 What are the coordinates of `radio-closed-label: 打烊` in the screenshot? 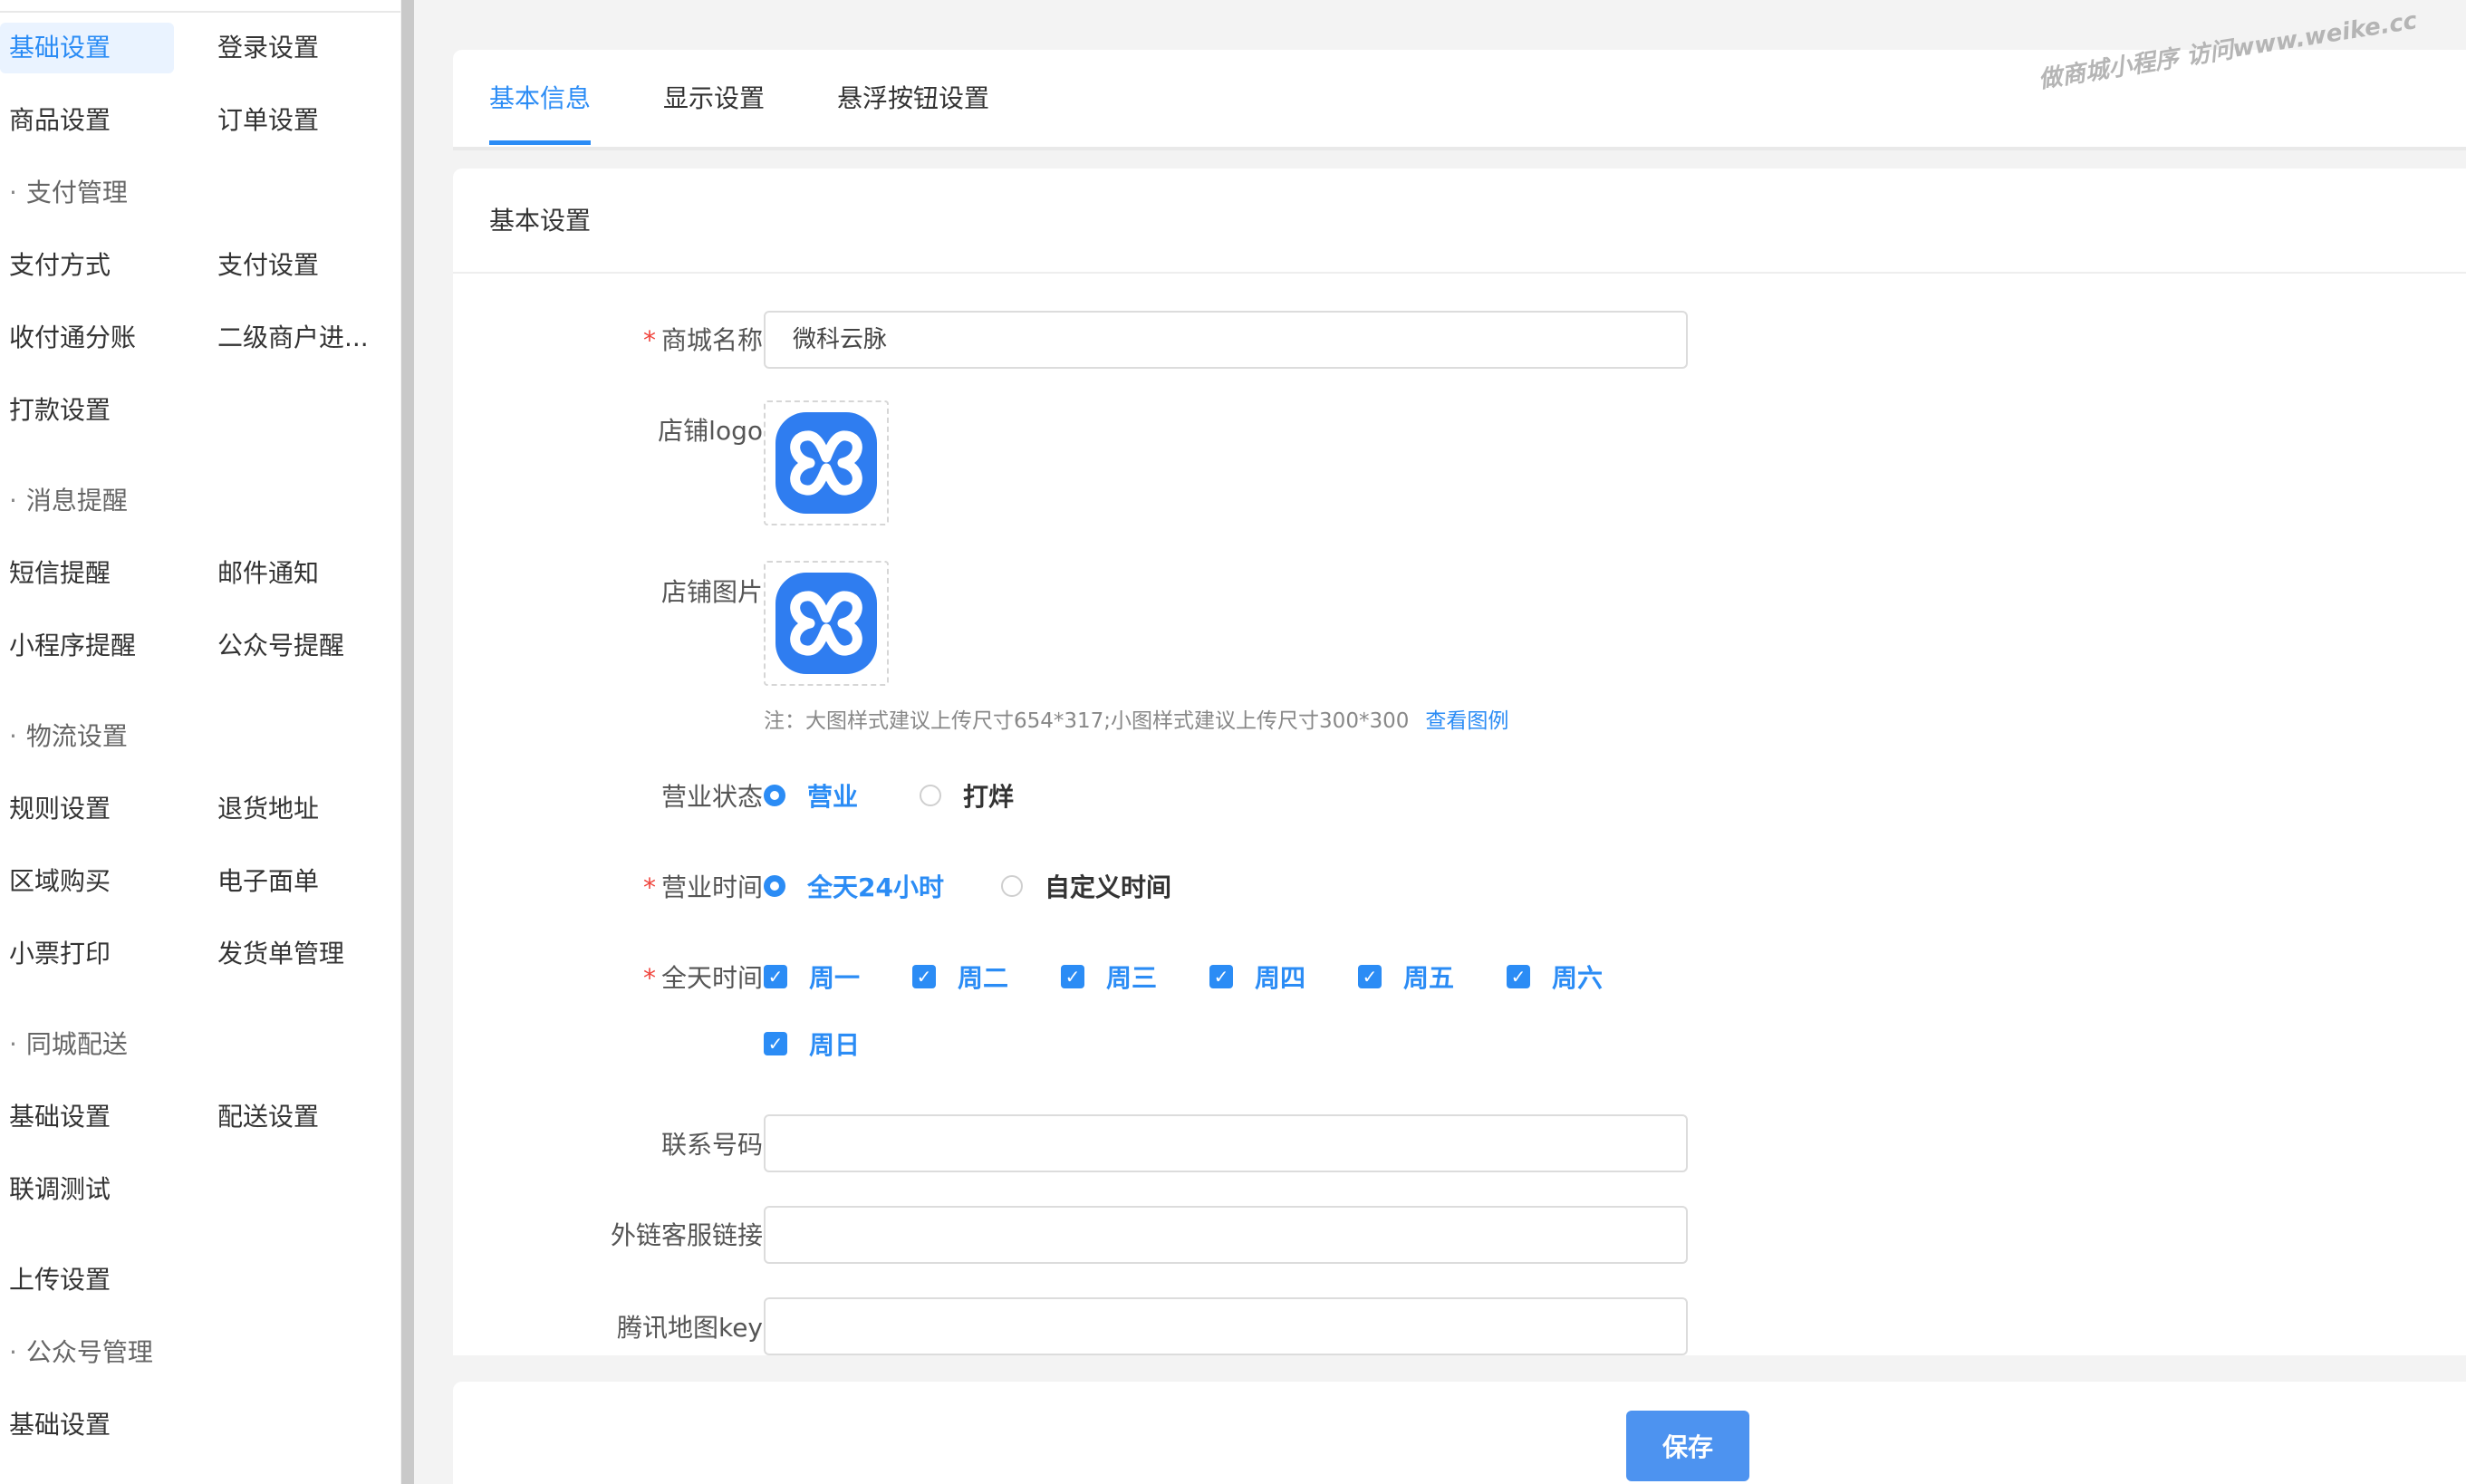 It's located at (989, 797).